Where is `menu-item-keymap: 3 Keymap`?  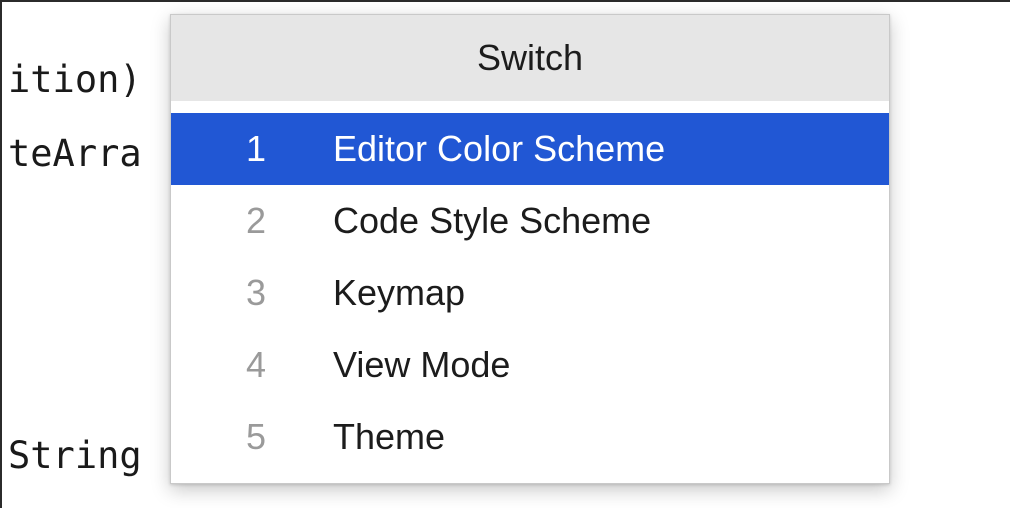 menu-item-keymap: 3 Keymap is located at coordinates (530, 293).